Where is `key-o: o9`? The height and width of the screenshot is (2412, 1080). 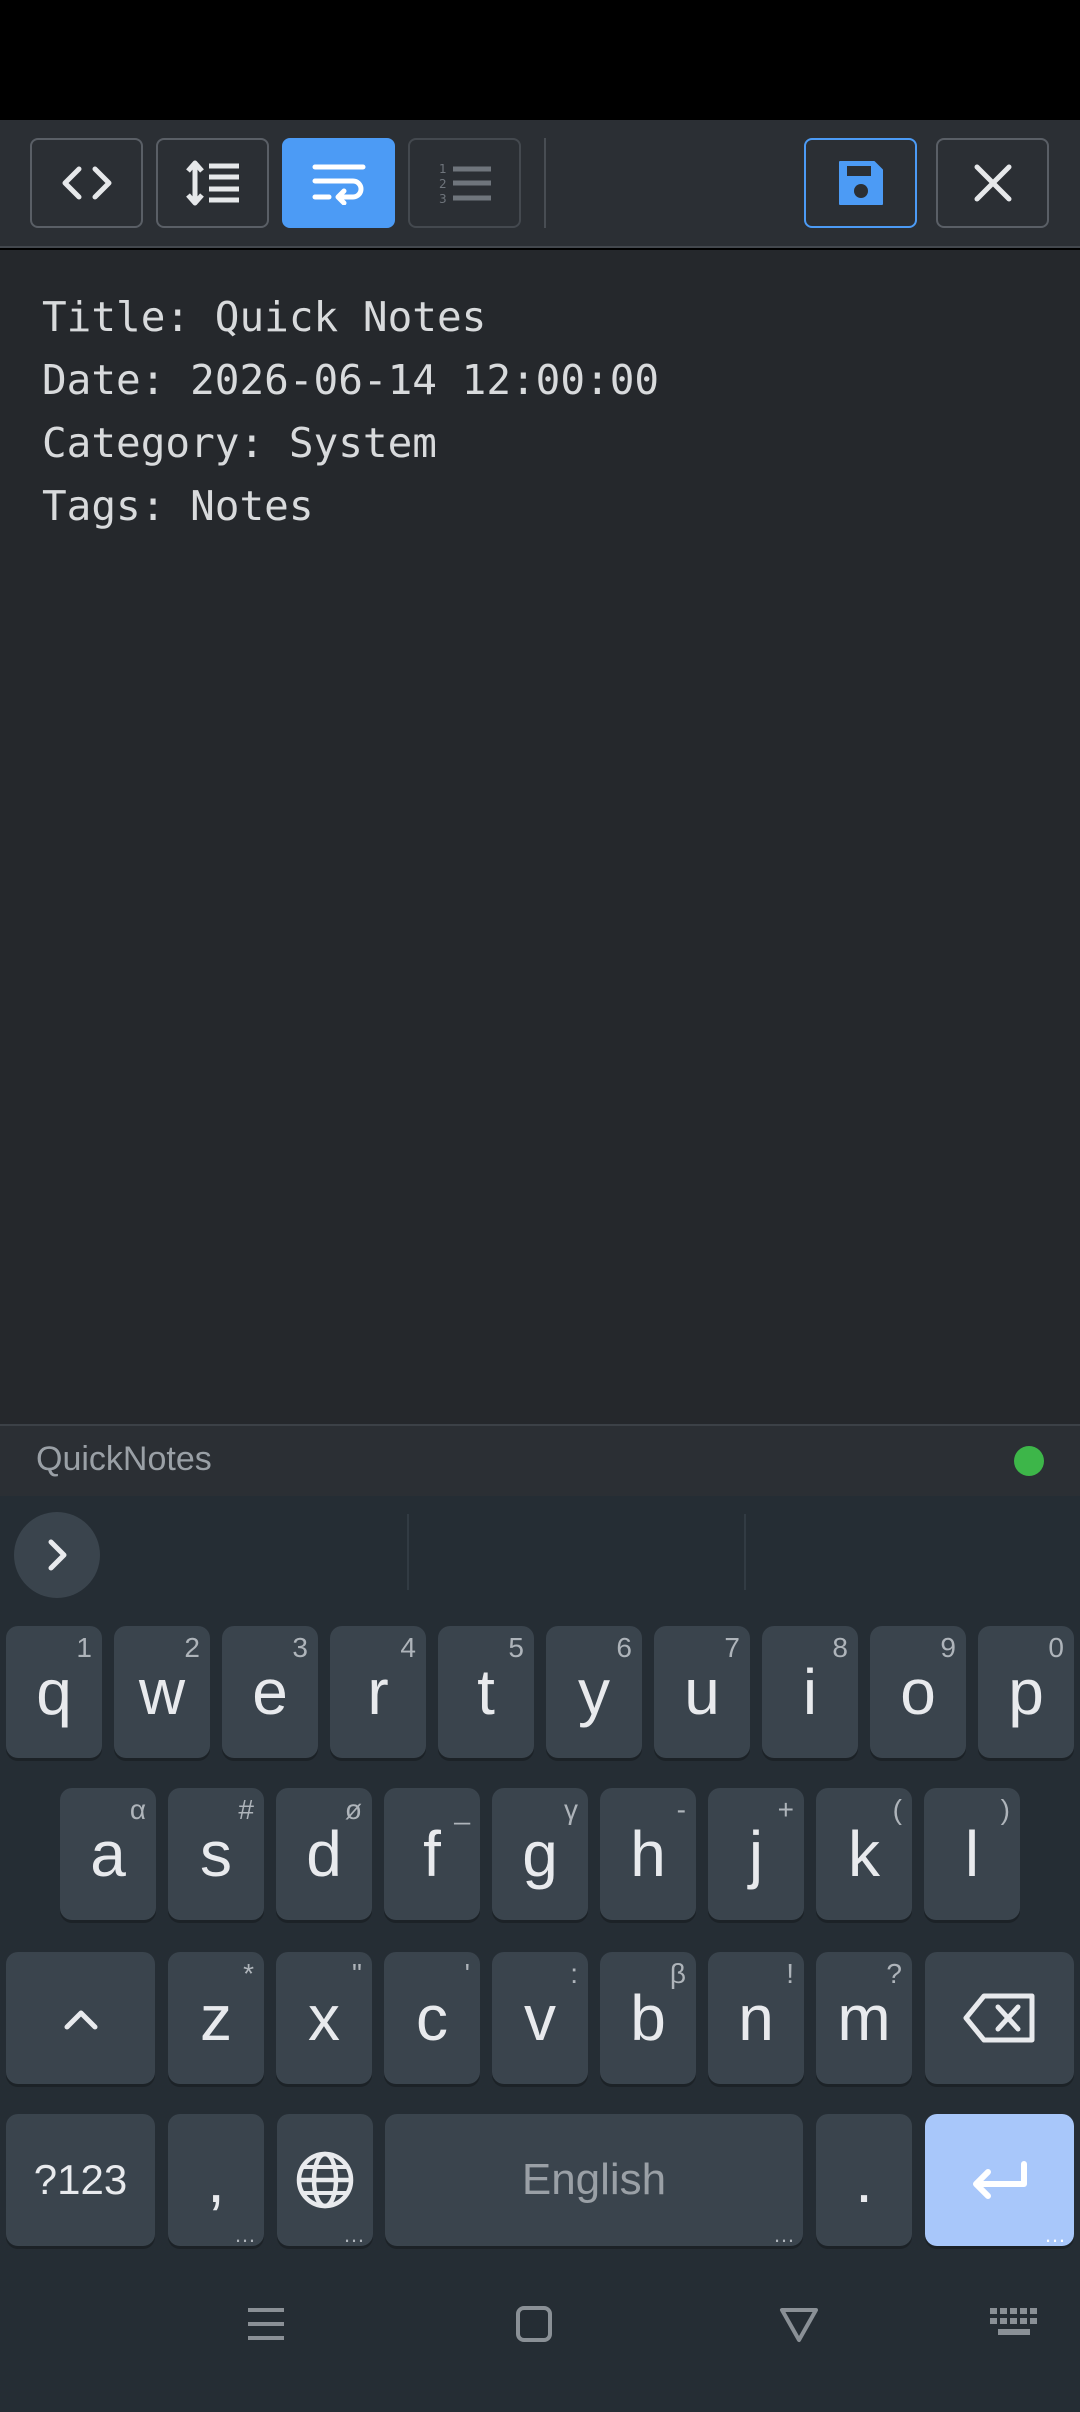
key-o: o9 is located at coordinates (918, 1692).